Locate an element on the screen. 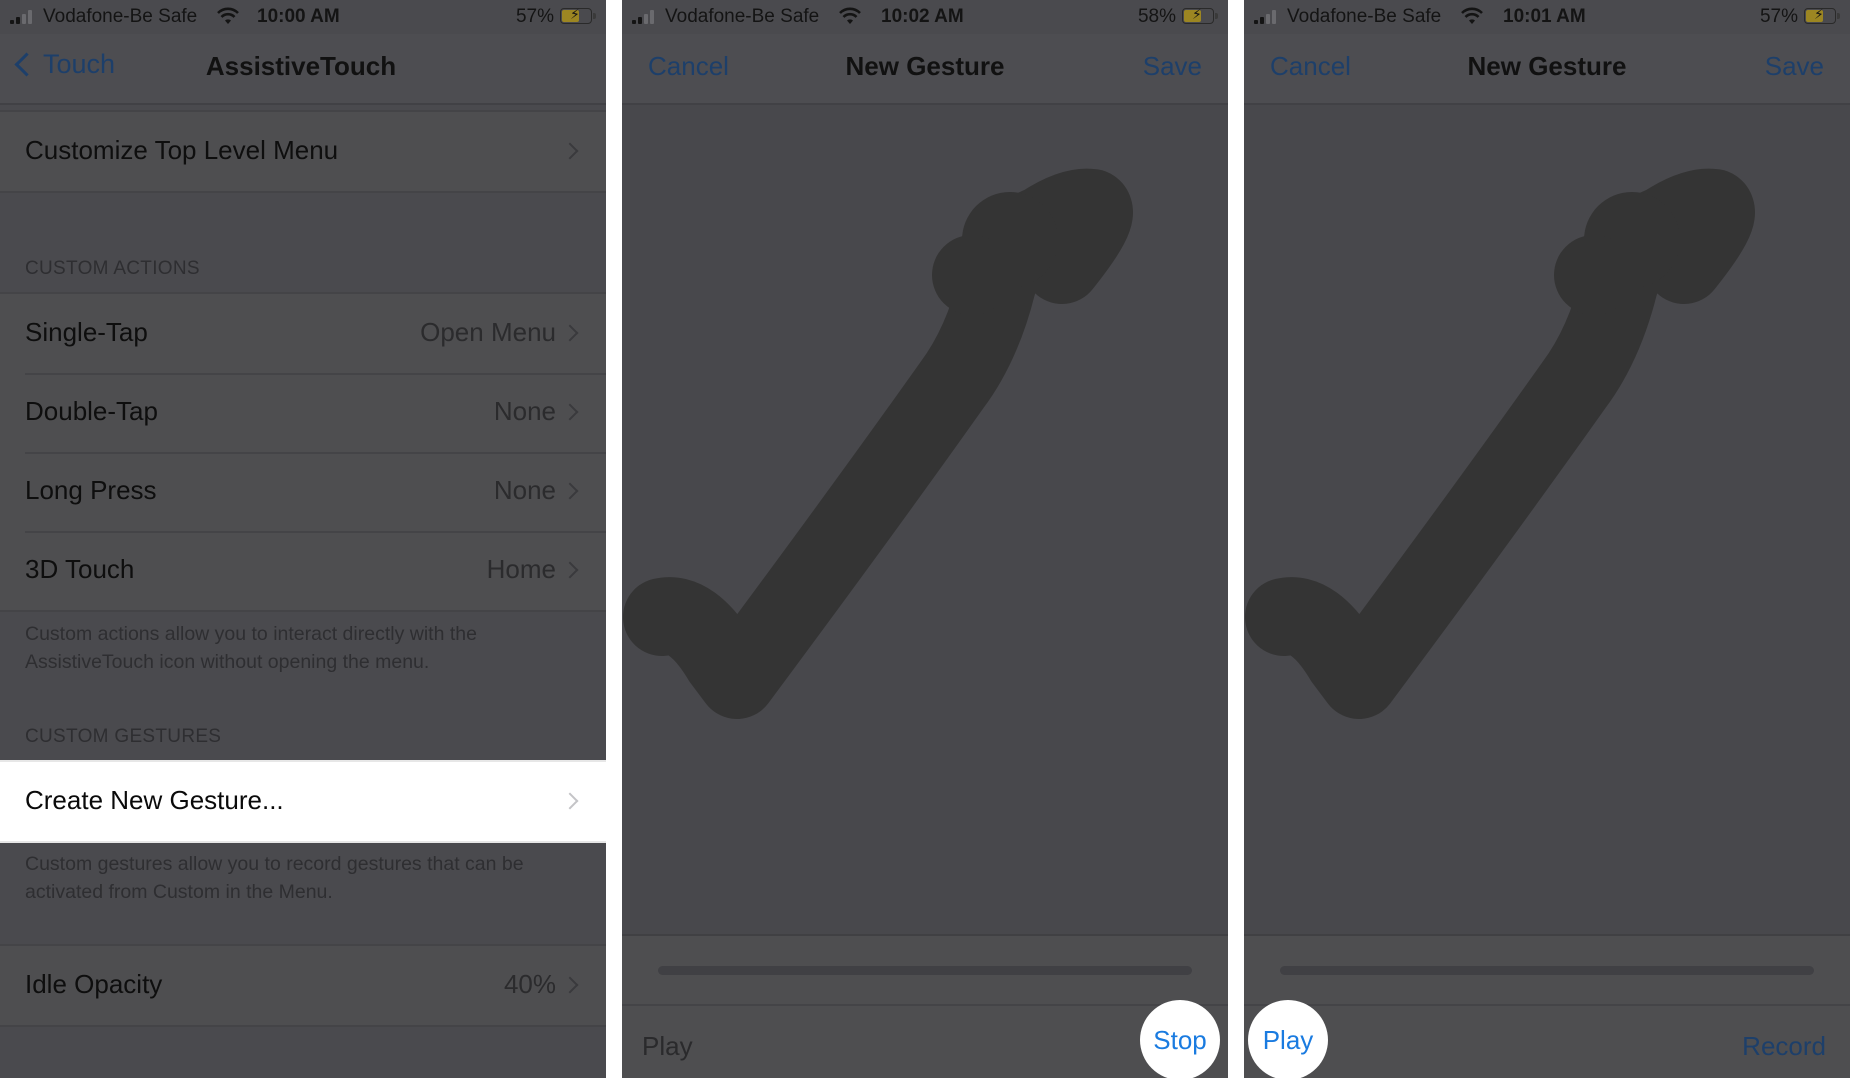 The width and height of the screenshot is (1850, 1078). row-label: Long Press is located at coordinates (91, 490).